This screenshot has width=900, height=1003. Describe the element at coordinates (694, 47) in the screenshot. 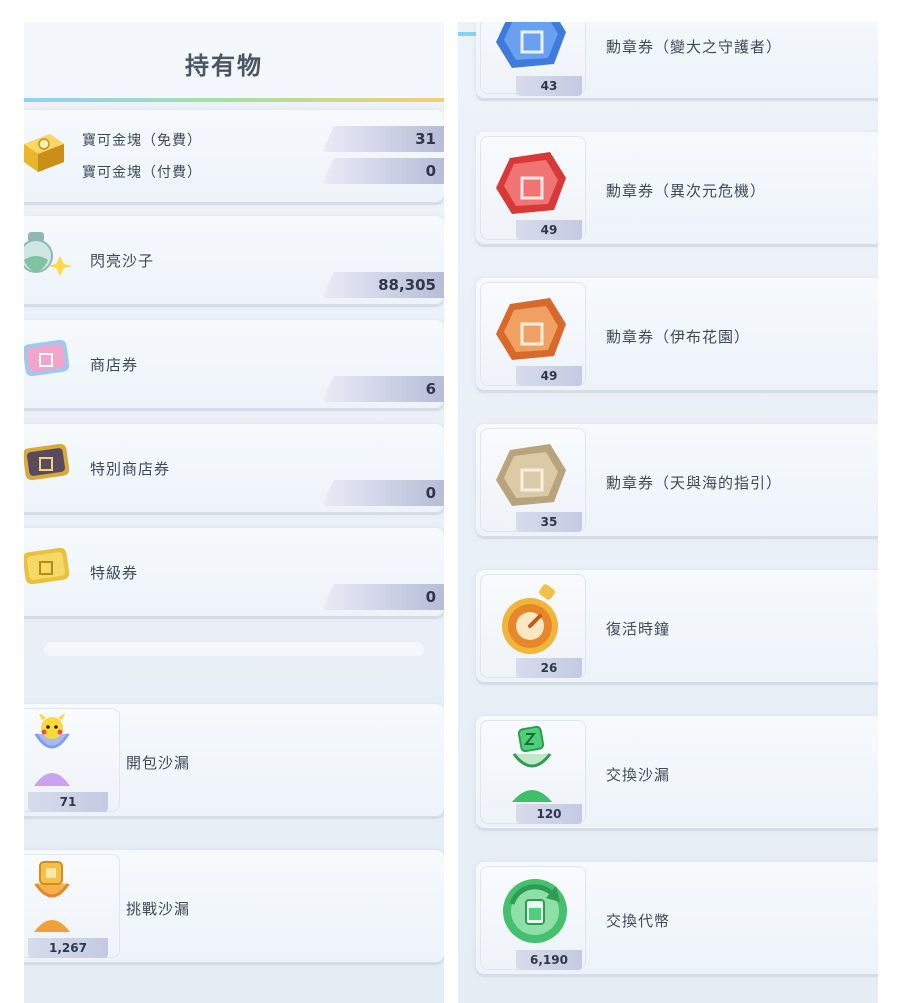

I see `item-name: 勳章券（變大之守護者）` at that location.